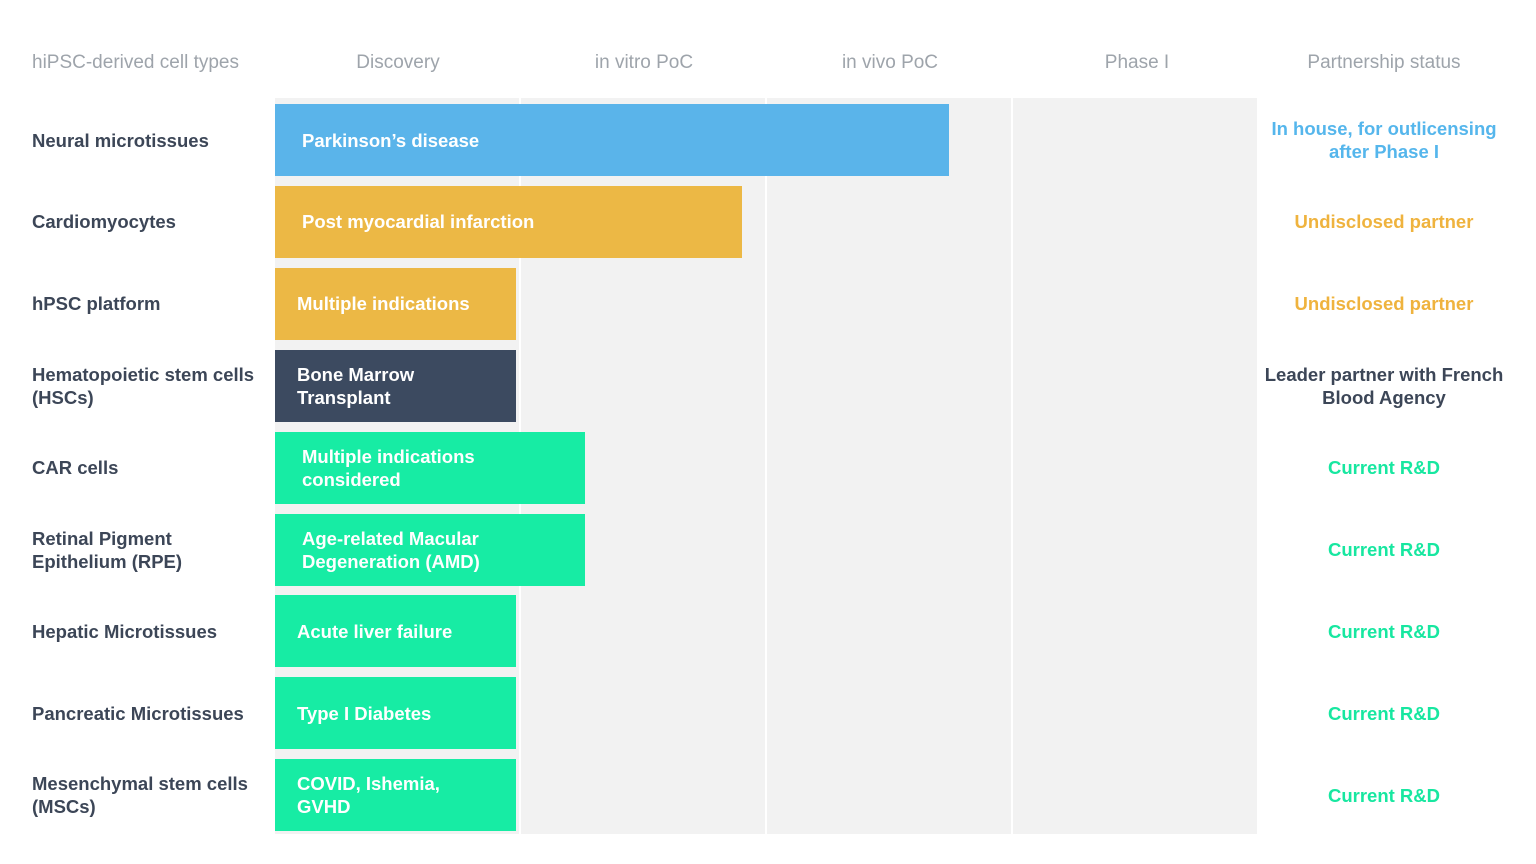 This screenshot has width=1536, height=864. I want to click on pipeline-bar: Multiple indications considered, so click(430, 467).